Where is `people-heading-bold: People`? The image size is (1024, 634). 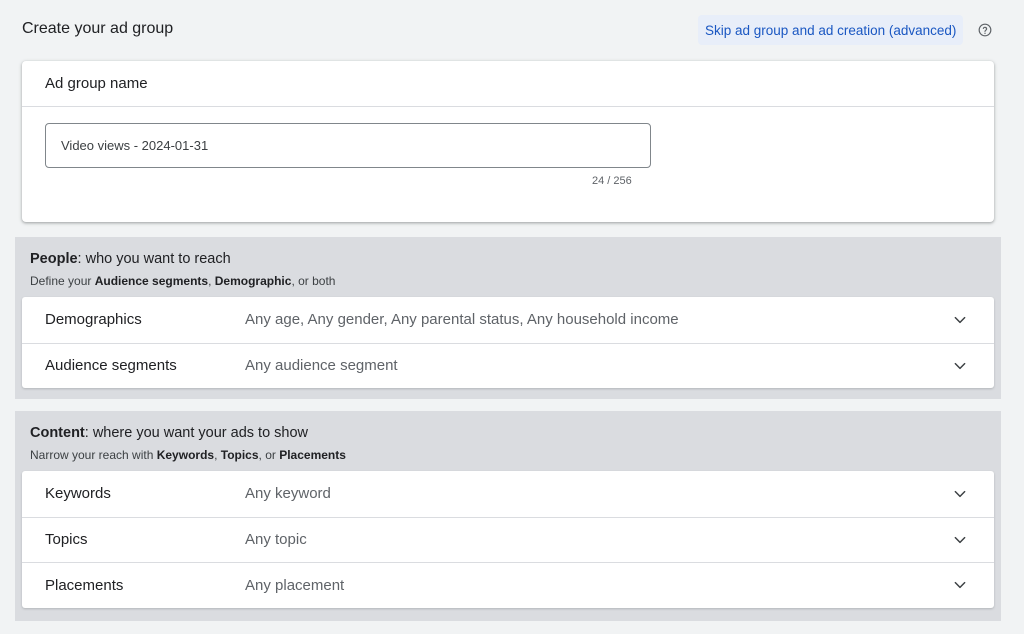
people-heading-bold: People is located at coordinates (54, 259).